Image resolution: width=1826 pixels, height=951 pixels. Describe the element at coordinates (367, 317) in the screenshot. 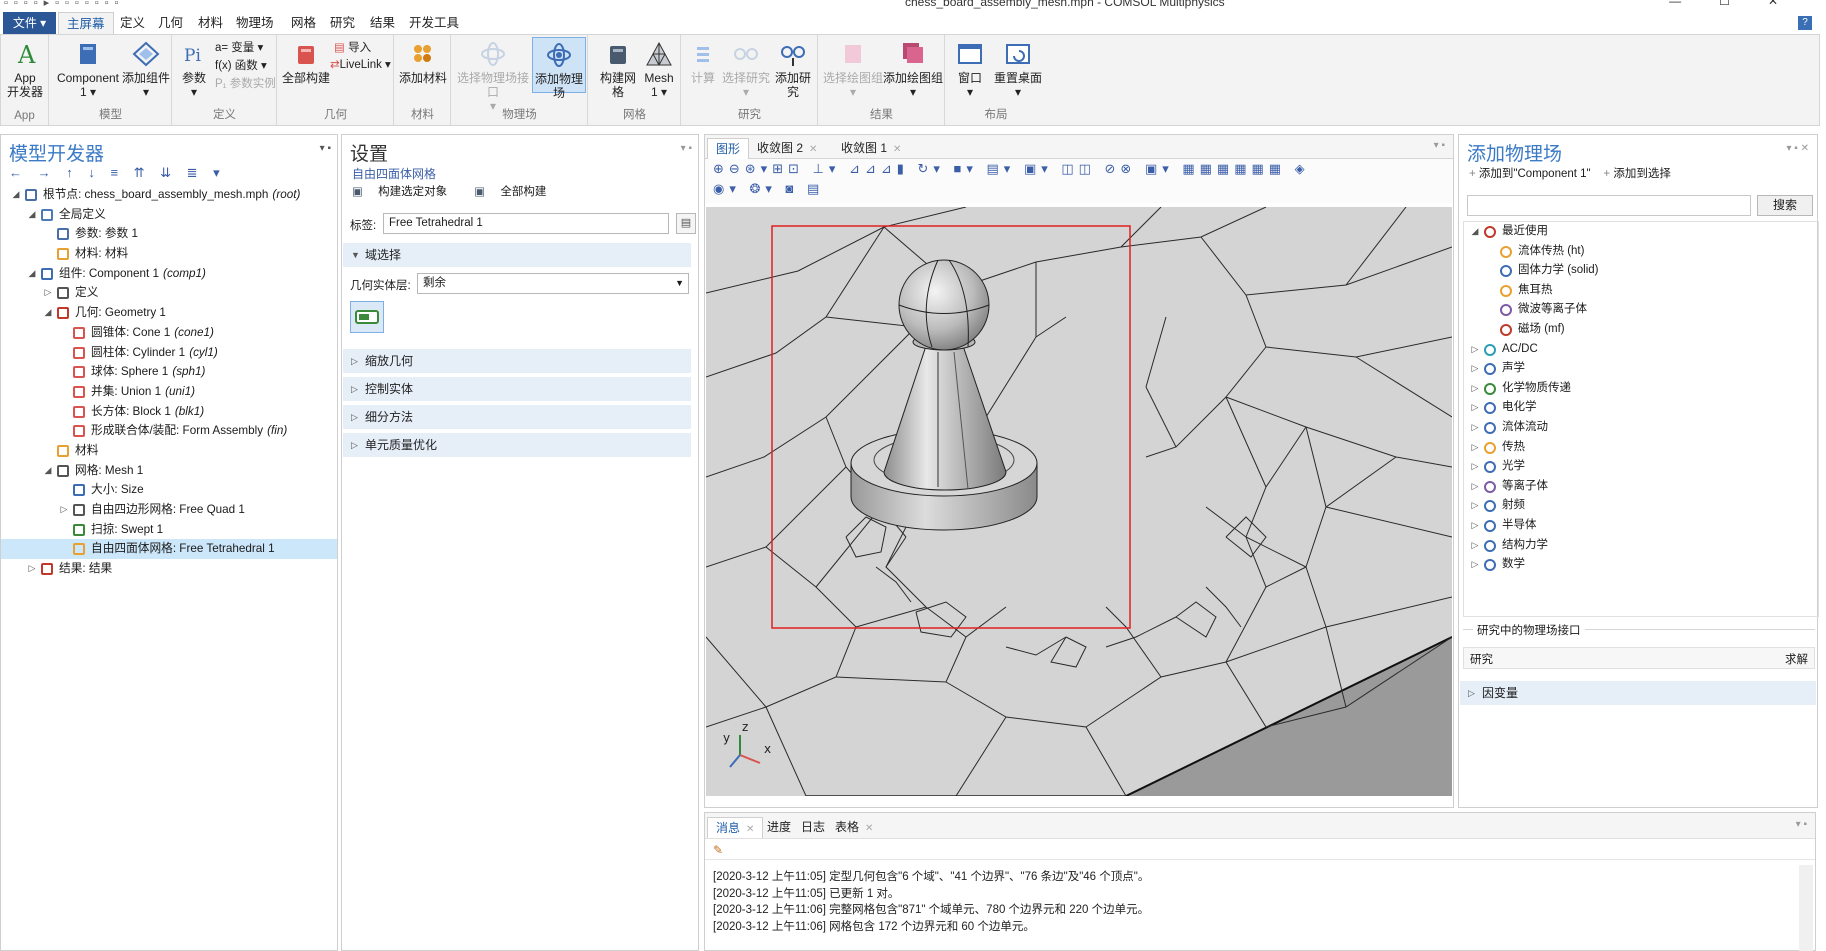

I see `domain-selection-toggle` at that location.